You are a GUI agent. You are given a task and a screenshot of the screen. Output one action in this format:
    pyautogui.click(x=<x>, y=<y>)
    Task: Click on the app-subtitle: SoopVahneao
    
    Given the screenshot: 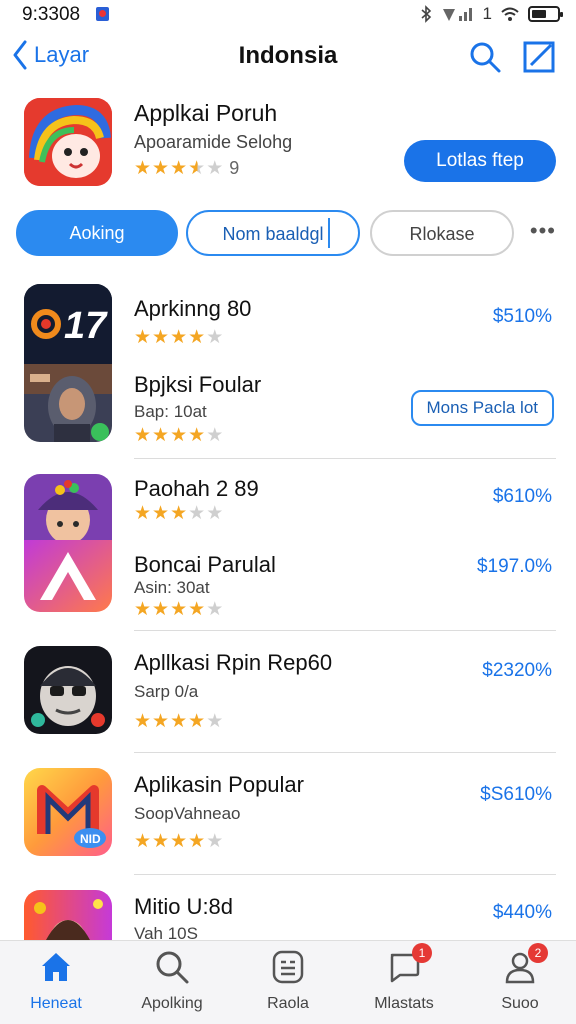 What is the action you would take?
    pyautogui.click(x=187, y=813)
    